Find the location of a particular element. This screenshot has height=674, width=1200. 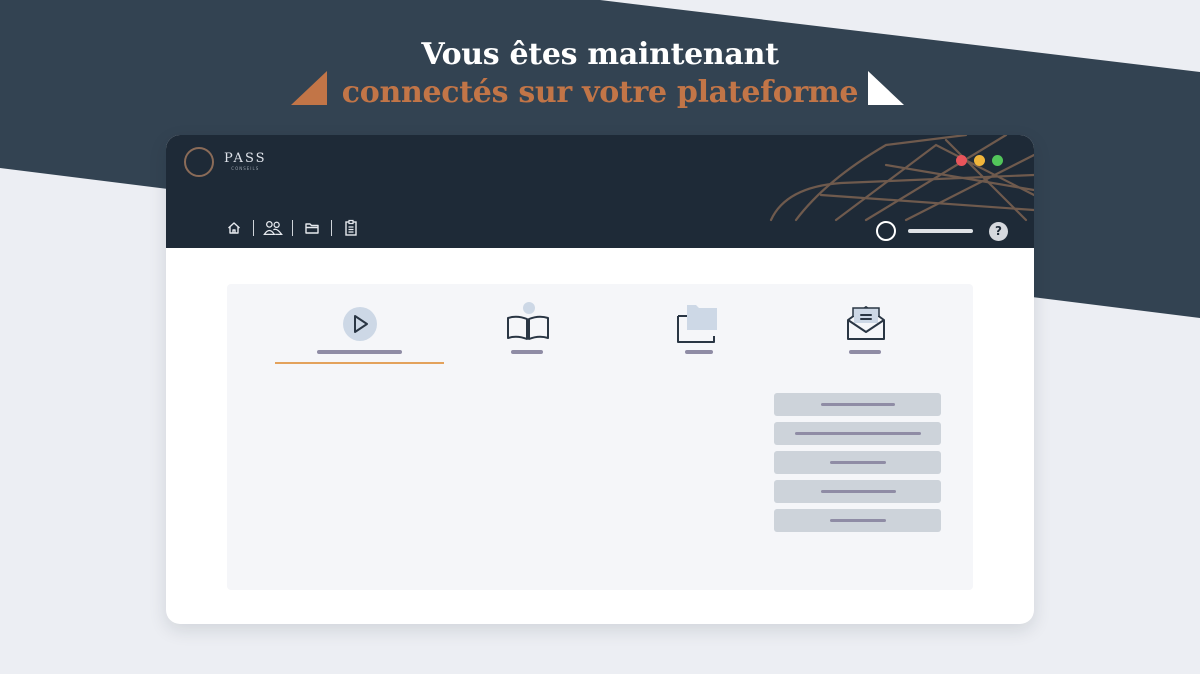

tab-documents is located at coordinates (698, 334).